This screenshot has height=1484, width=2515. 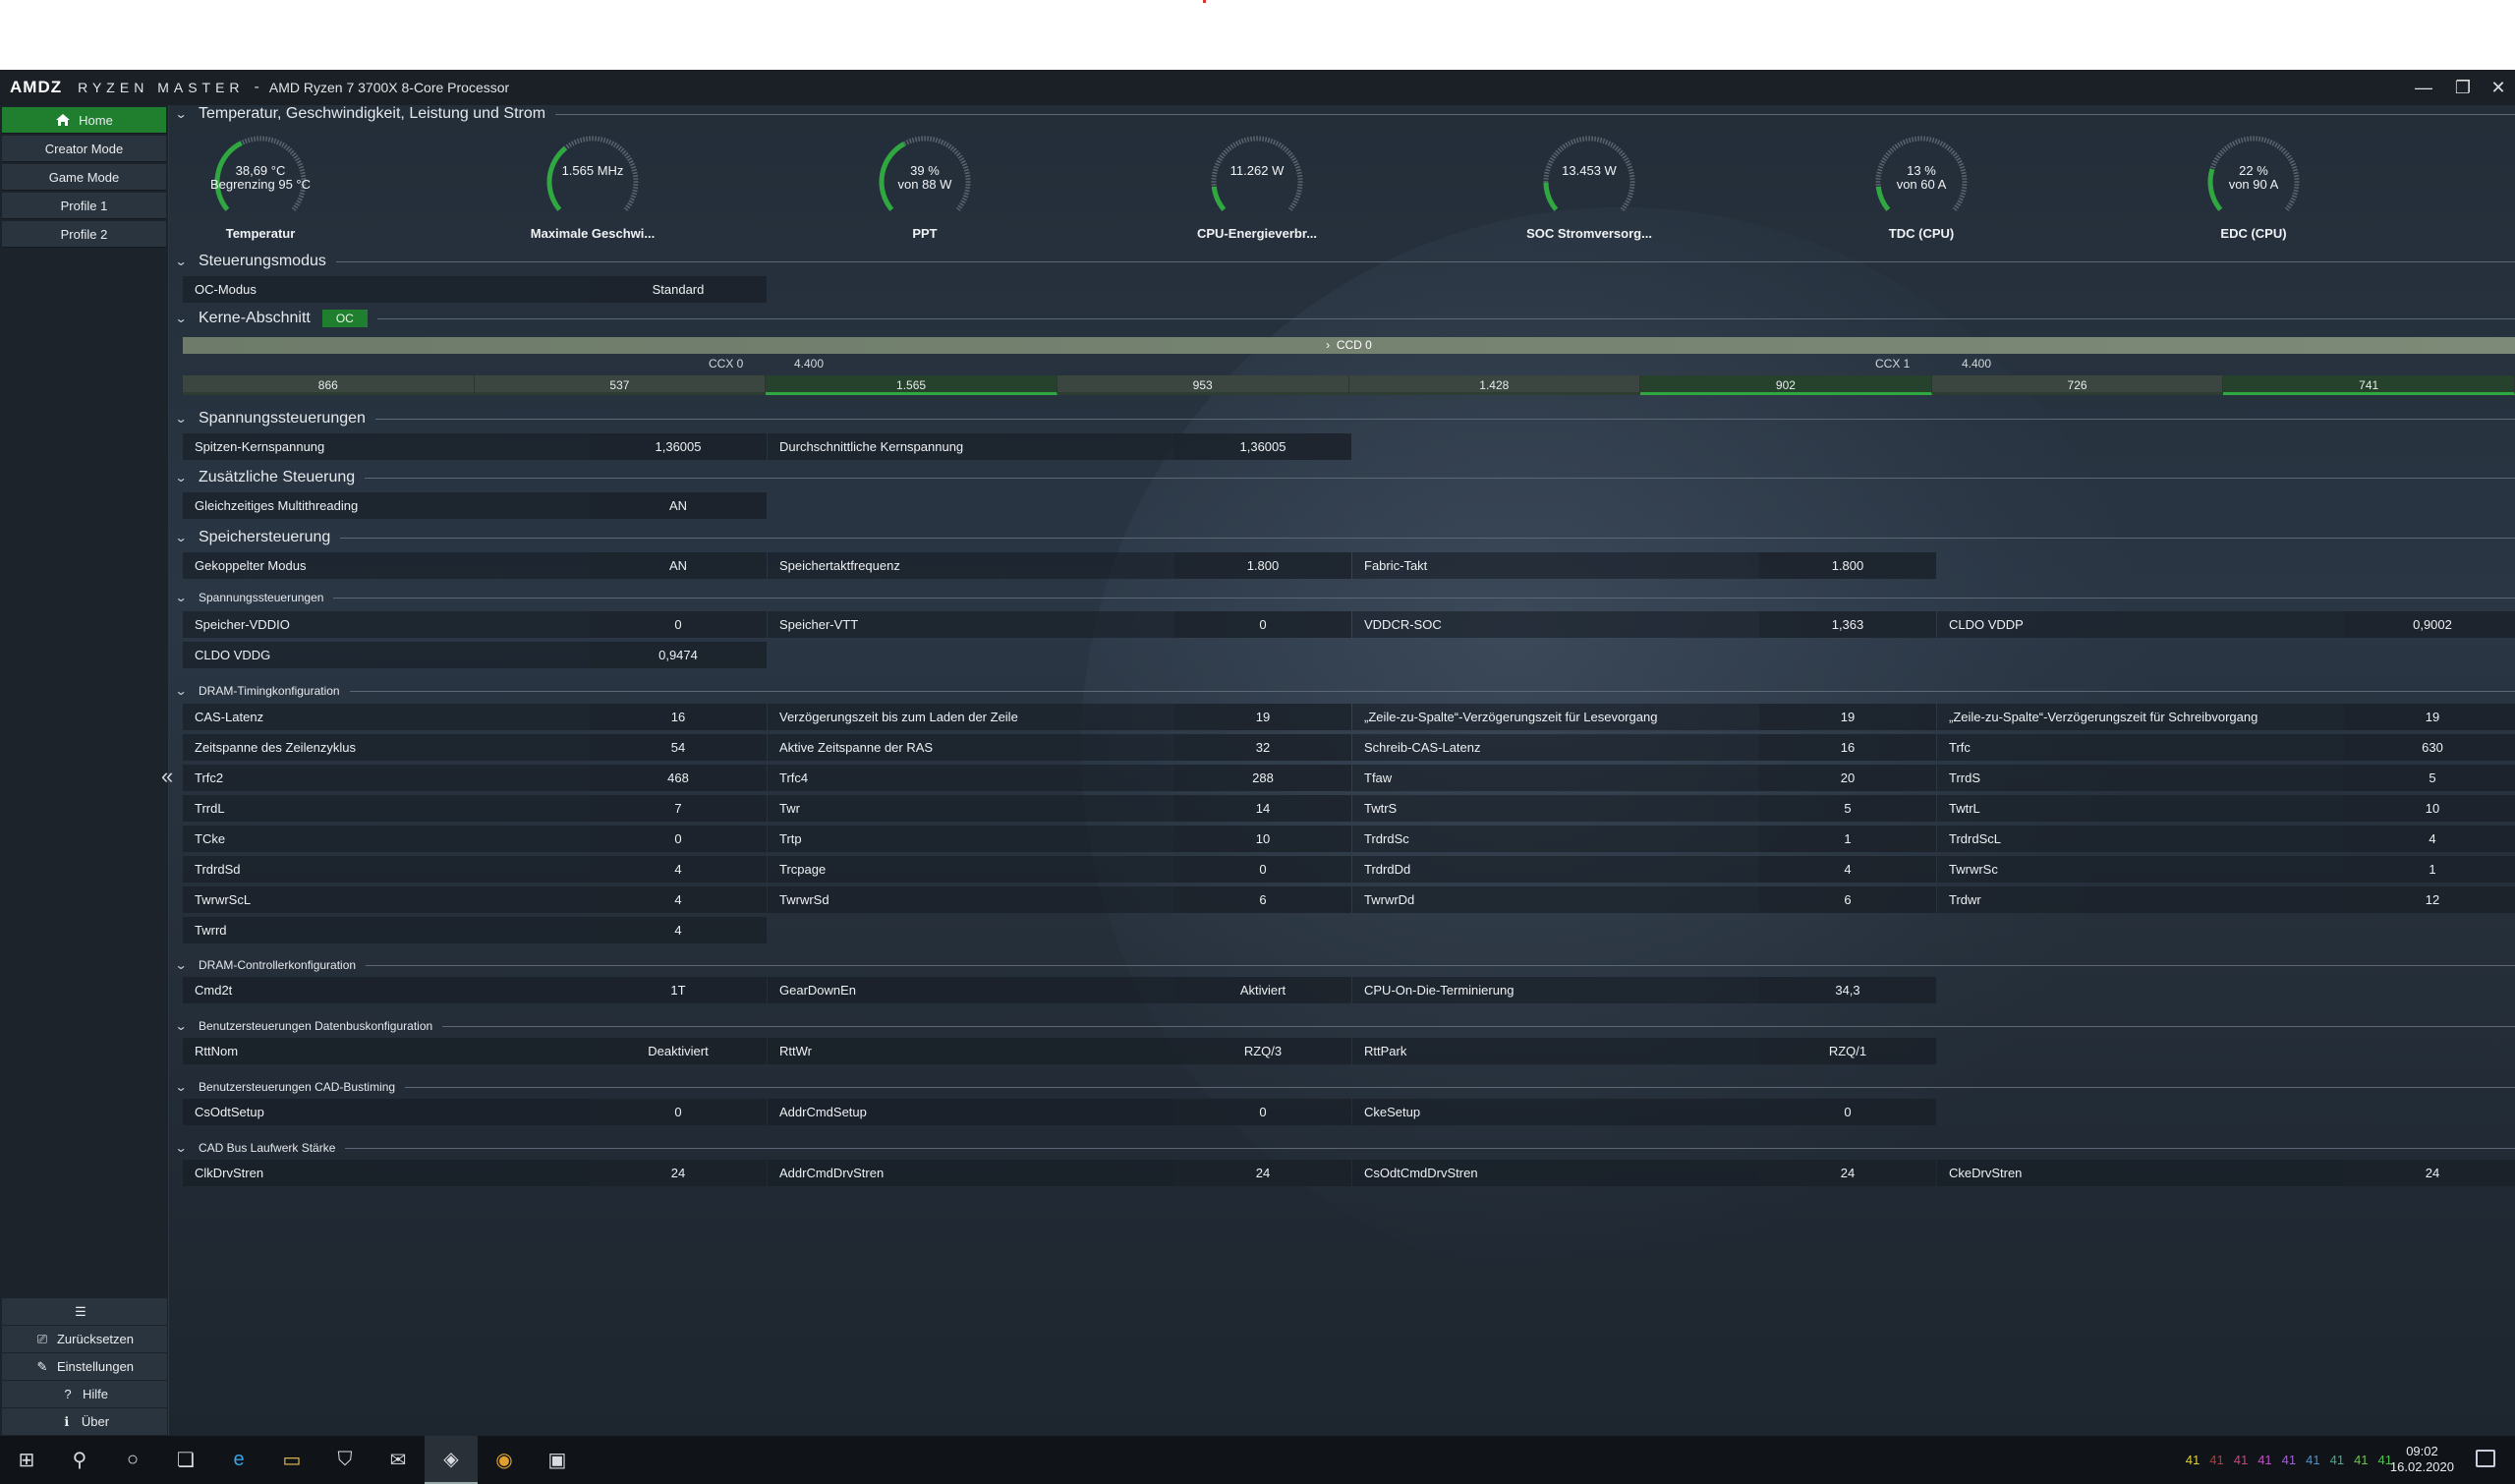 What do you see at coordinates (1644, 839) in the screenshot?
I see `setting-cell: TrdrdSc 1` at bounding box center [1644, 839].